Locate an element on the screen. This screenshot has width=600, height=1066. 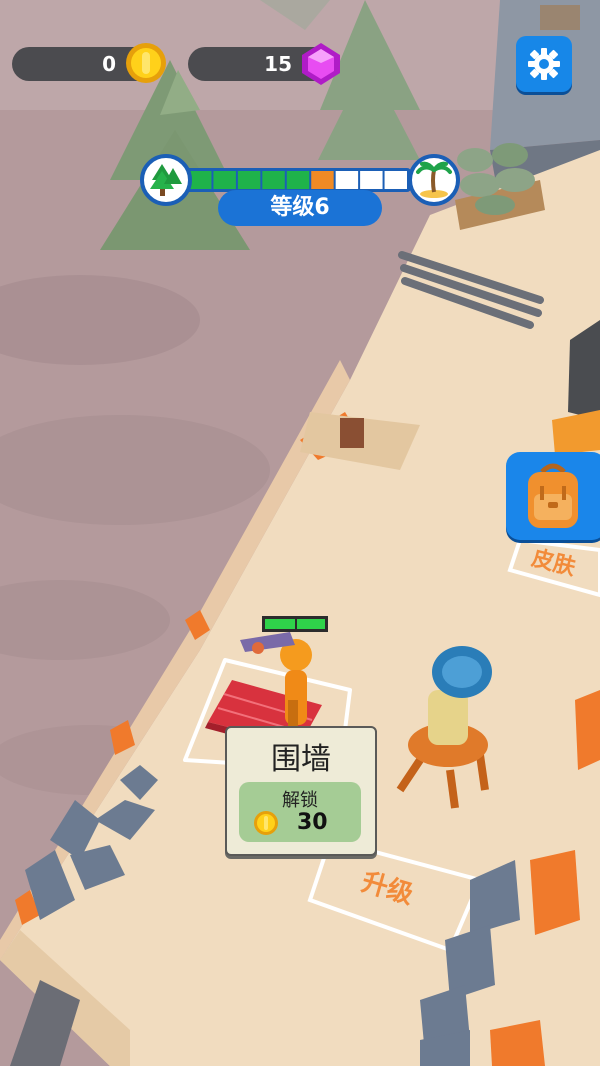
wall-unlock-panel: 围墙 解锁 30 is located at coordinates (301, 791).